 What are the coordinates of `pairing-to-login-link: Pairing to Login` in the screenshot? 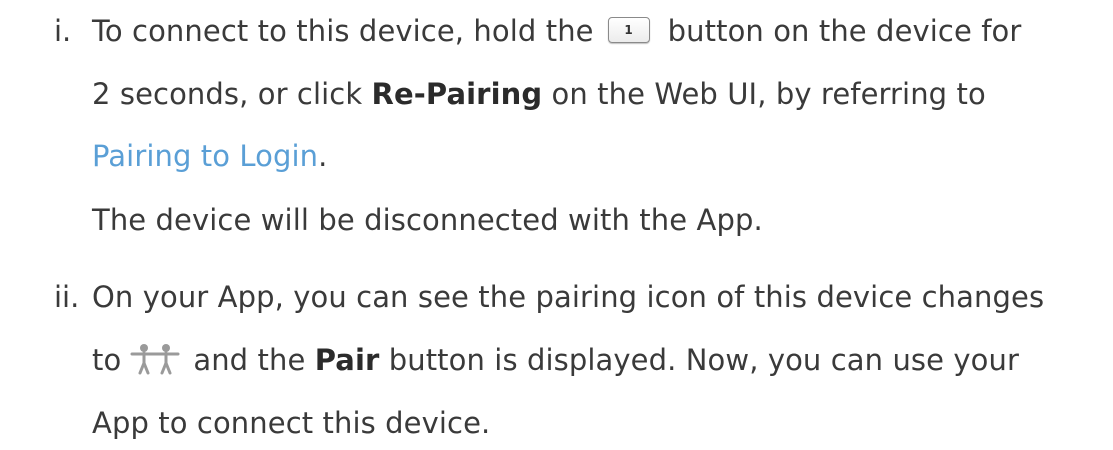 It's located at (205, 156).